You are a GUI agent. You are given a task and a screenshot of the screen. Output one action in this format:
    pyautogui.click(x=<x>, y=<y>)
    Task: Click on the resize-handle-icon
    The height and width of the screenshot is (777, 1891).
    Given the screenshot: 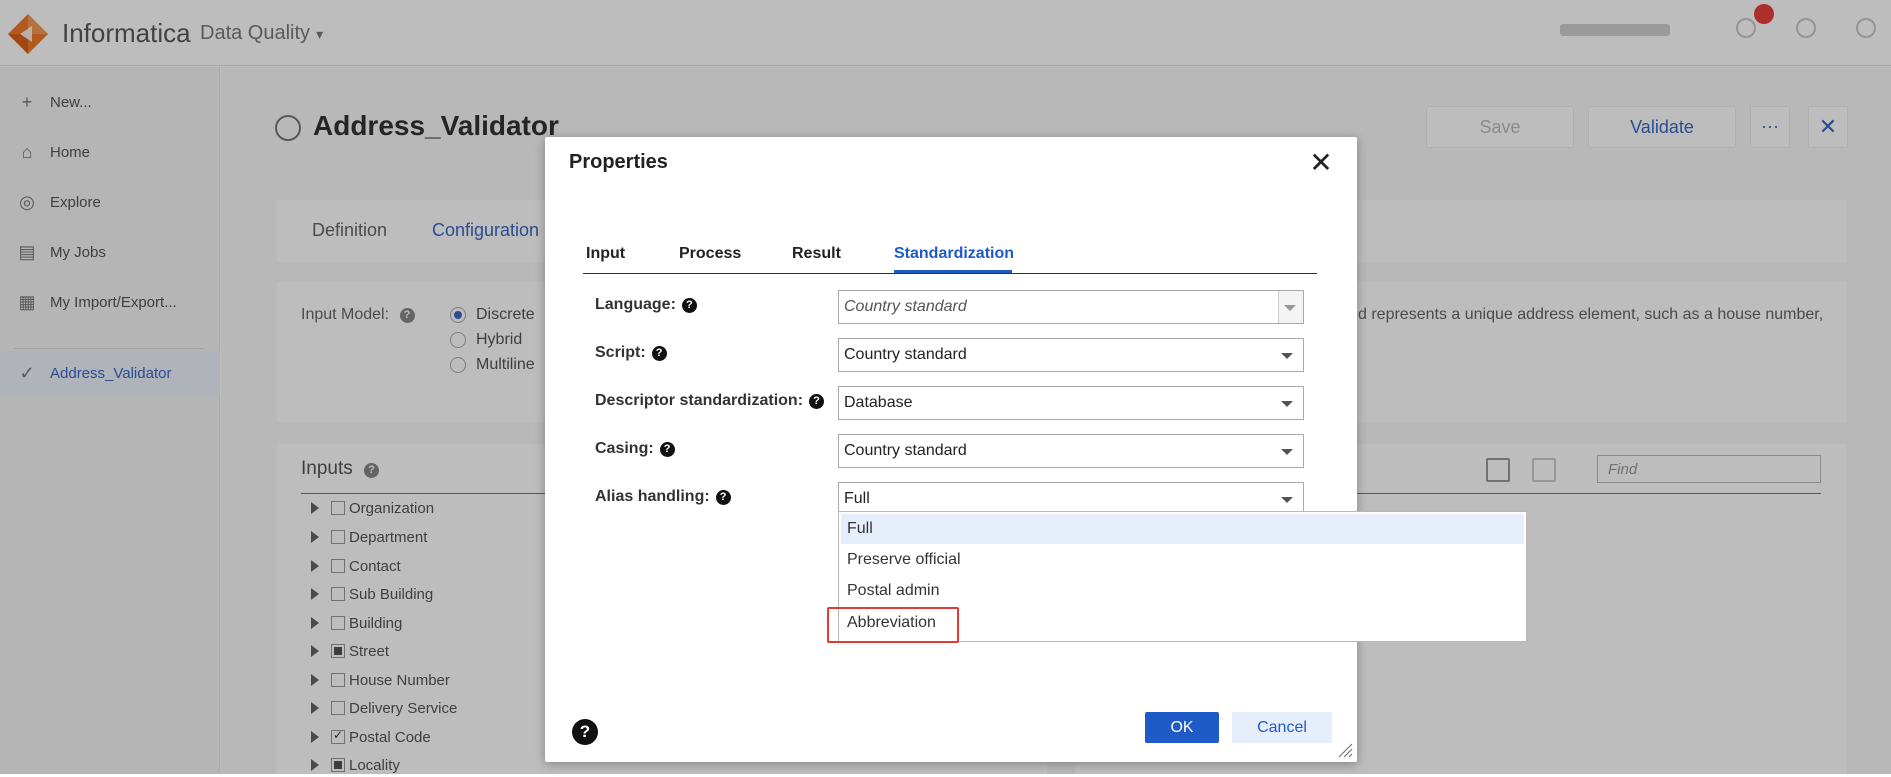 What is the action you would take?
    pyautogui.click(x=1345, y=750)
    